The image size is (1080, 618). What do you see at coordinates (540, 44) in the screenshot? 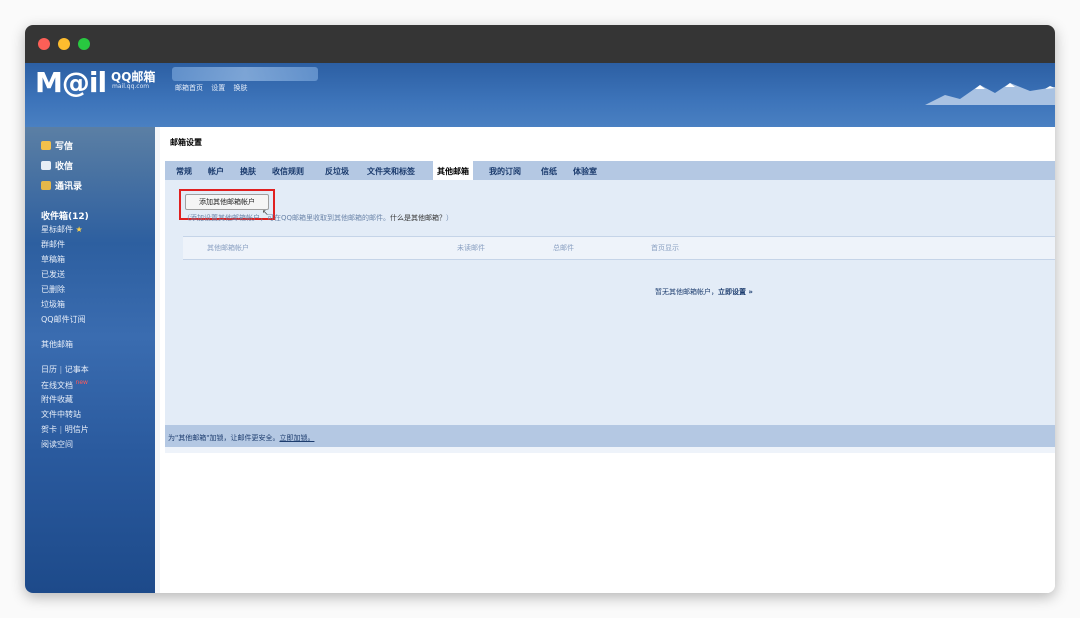
I see `title-bar` at bounding box center [540, 44].